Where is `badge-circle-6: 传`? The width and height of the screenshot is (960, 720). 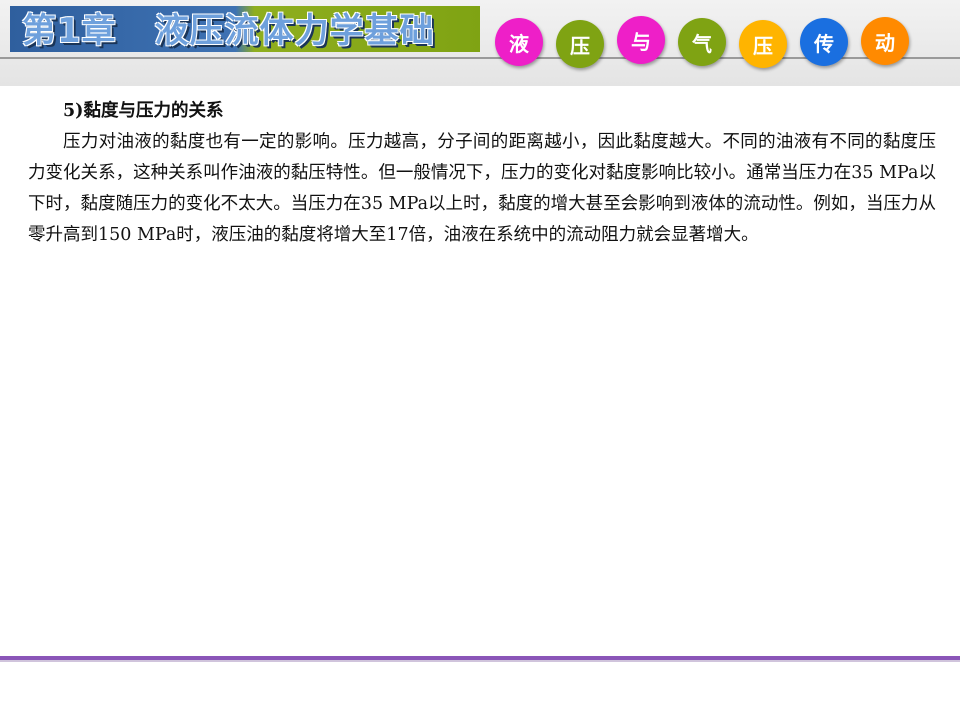 badge-circle-6: 传 is located at coordinates (824, 42).